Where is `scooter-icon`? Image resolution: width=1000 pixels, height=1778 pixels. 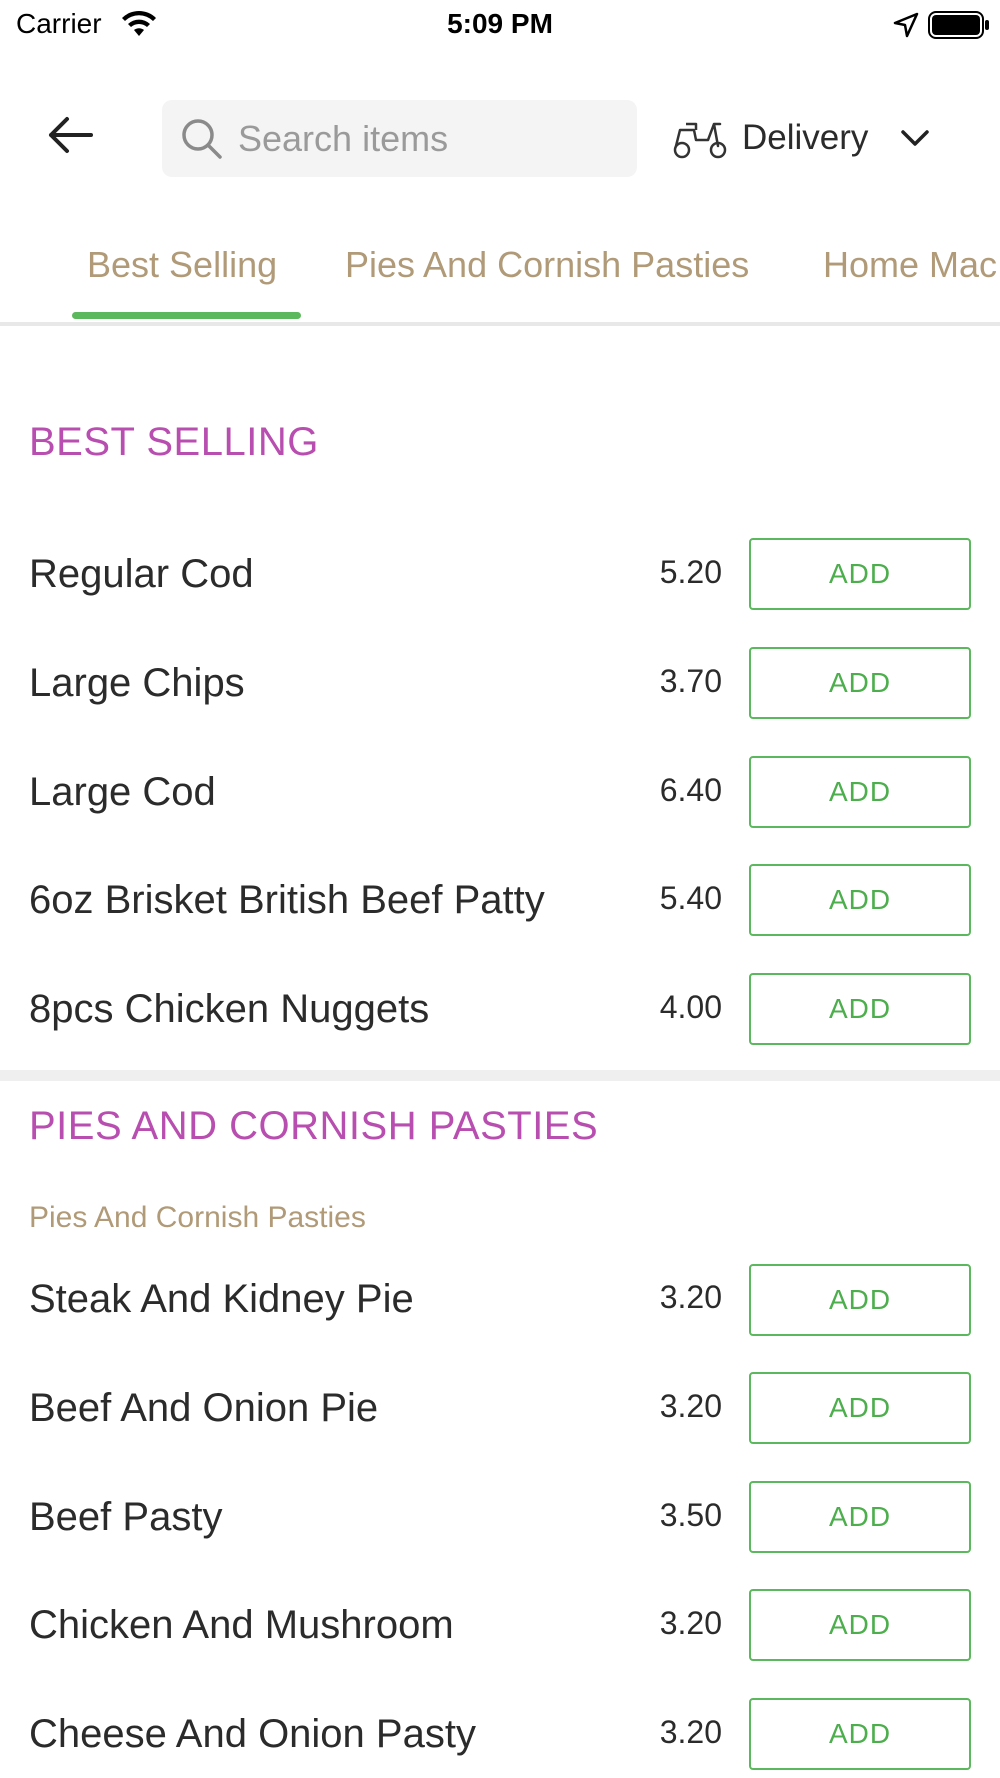 scooter-icon is located at coordinates (700, 140).